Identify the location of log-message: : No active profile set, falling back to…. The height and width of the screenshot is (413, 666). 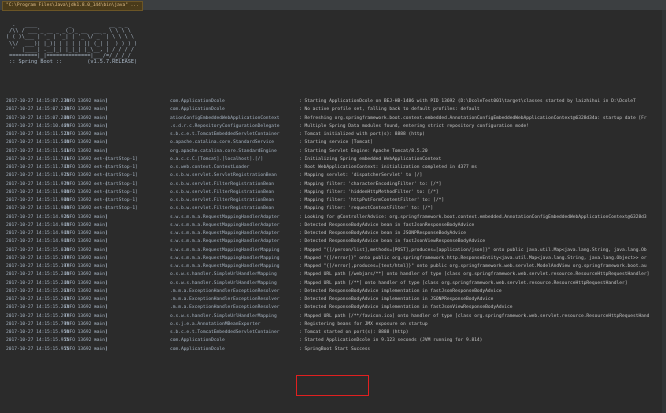
(389, 110).